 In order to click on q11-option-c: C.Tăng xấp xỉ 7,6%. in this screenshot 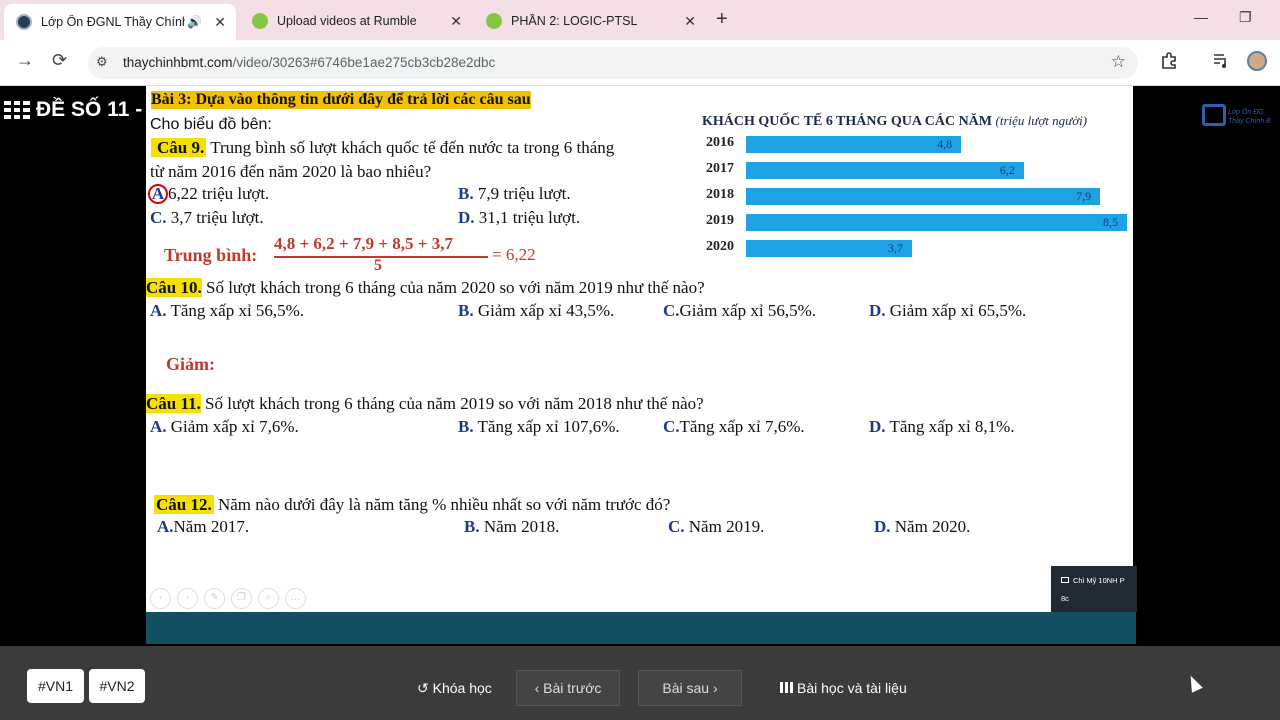, I will do `click(734, 427)`.